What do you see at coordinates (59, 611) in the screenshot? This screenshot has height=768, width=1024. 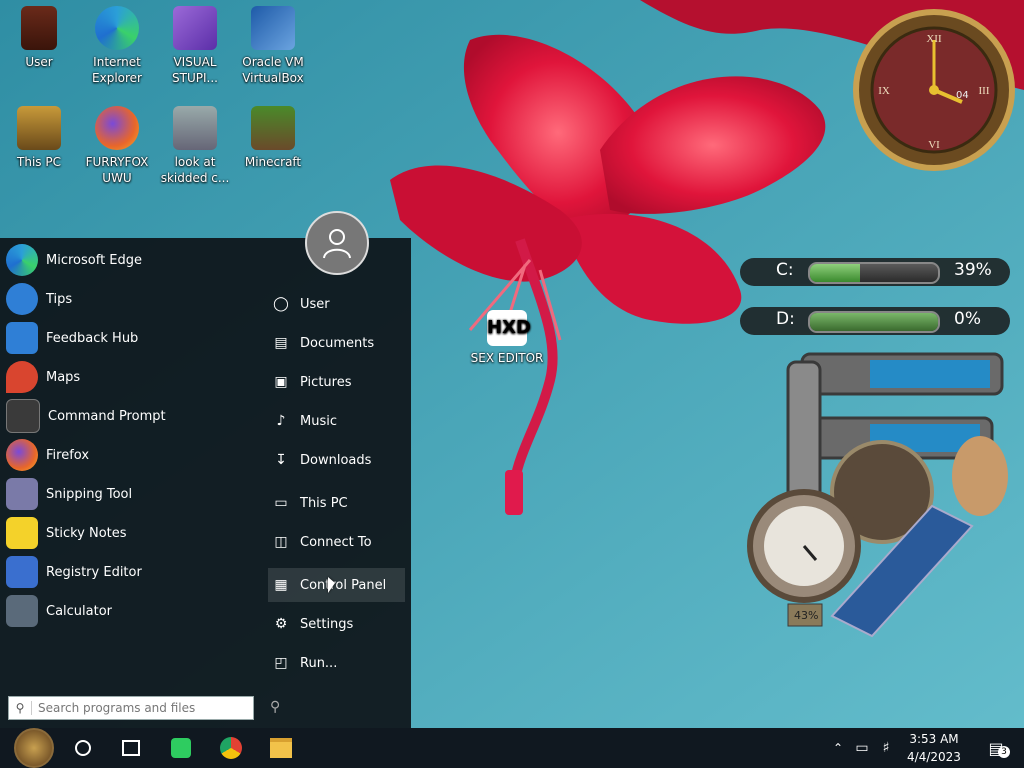 I see `start-app-calculator: Calculator` at bounding box center [59, 611].